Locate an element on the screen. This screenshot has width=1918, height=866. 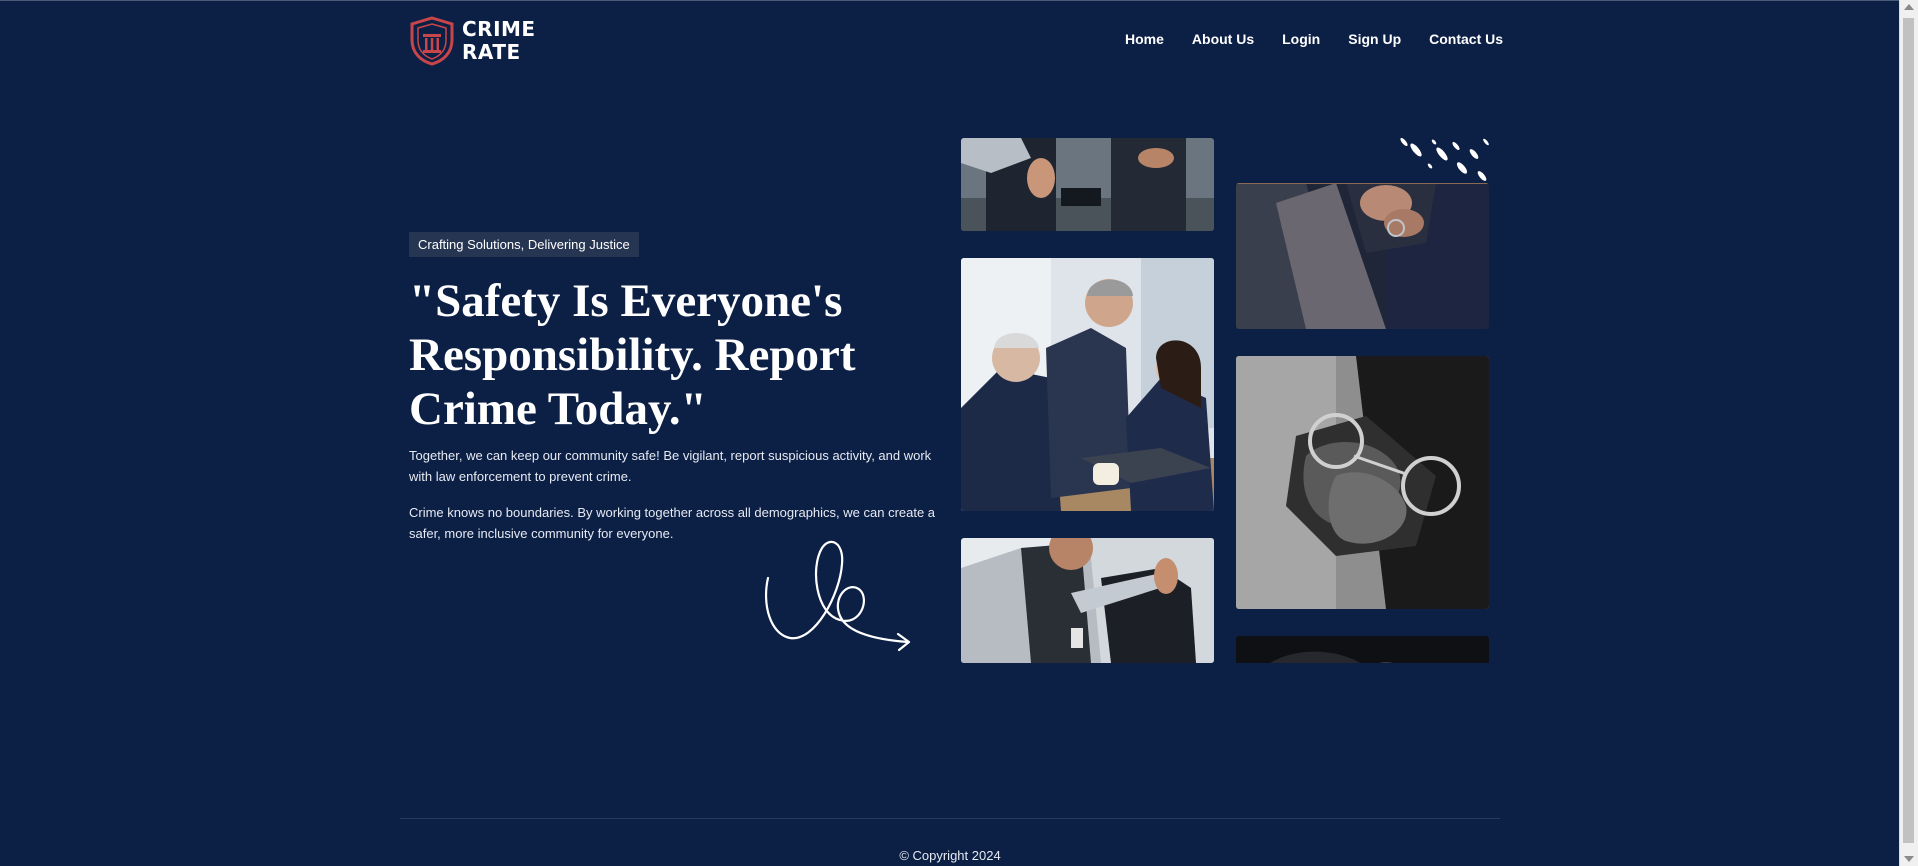
nav-about-us: About Us is located at coordinates (1223, 39).